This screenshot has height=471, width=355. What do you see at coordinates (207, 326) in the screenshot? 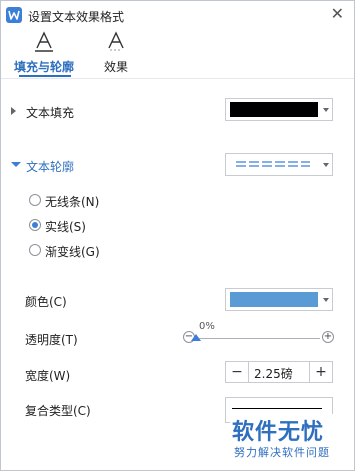
I see `transparency-value: 0%` at bounding box center [207, 326].